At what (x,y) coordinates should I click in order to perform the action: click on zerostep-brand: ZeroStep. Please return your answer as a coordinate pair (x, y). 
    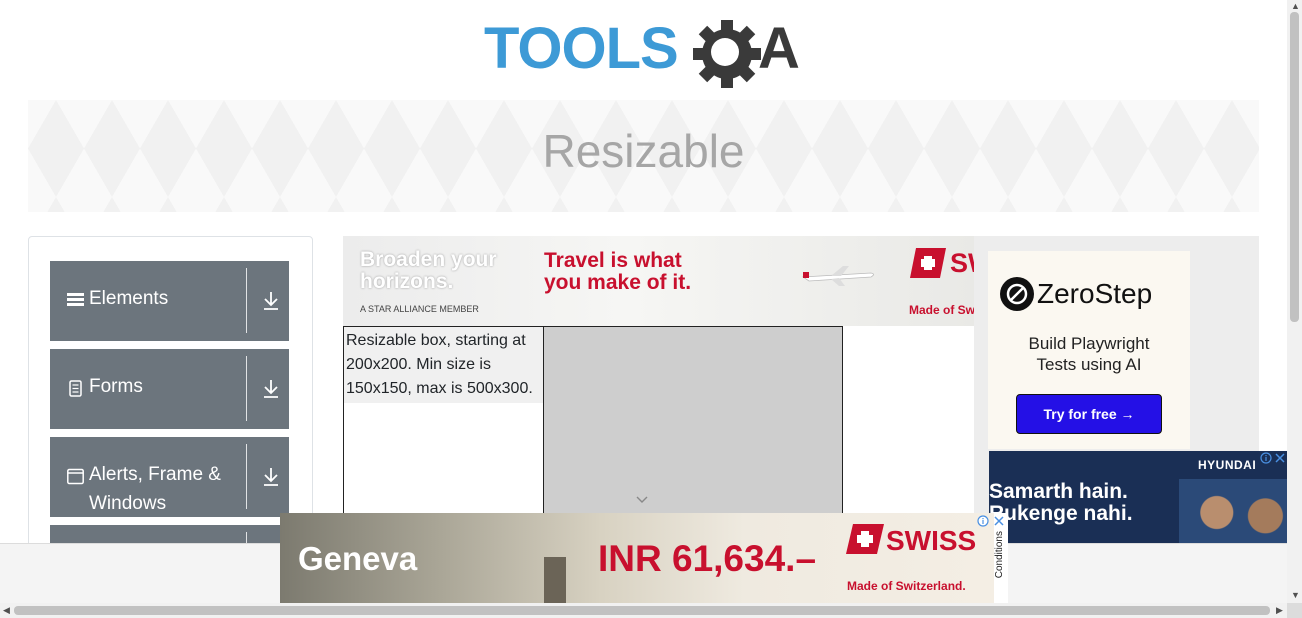
    Looking at the image, I should click on (1095, 293).